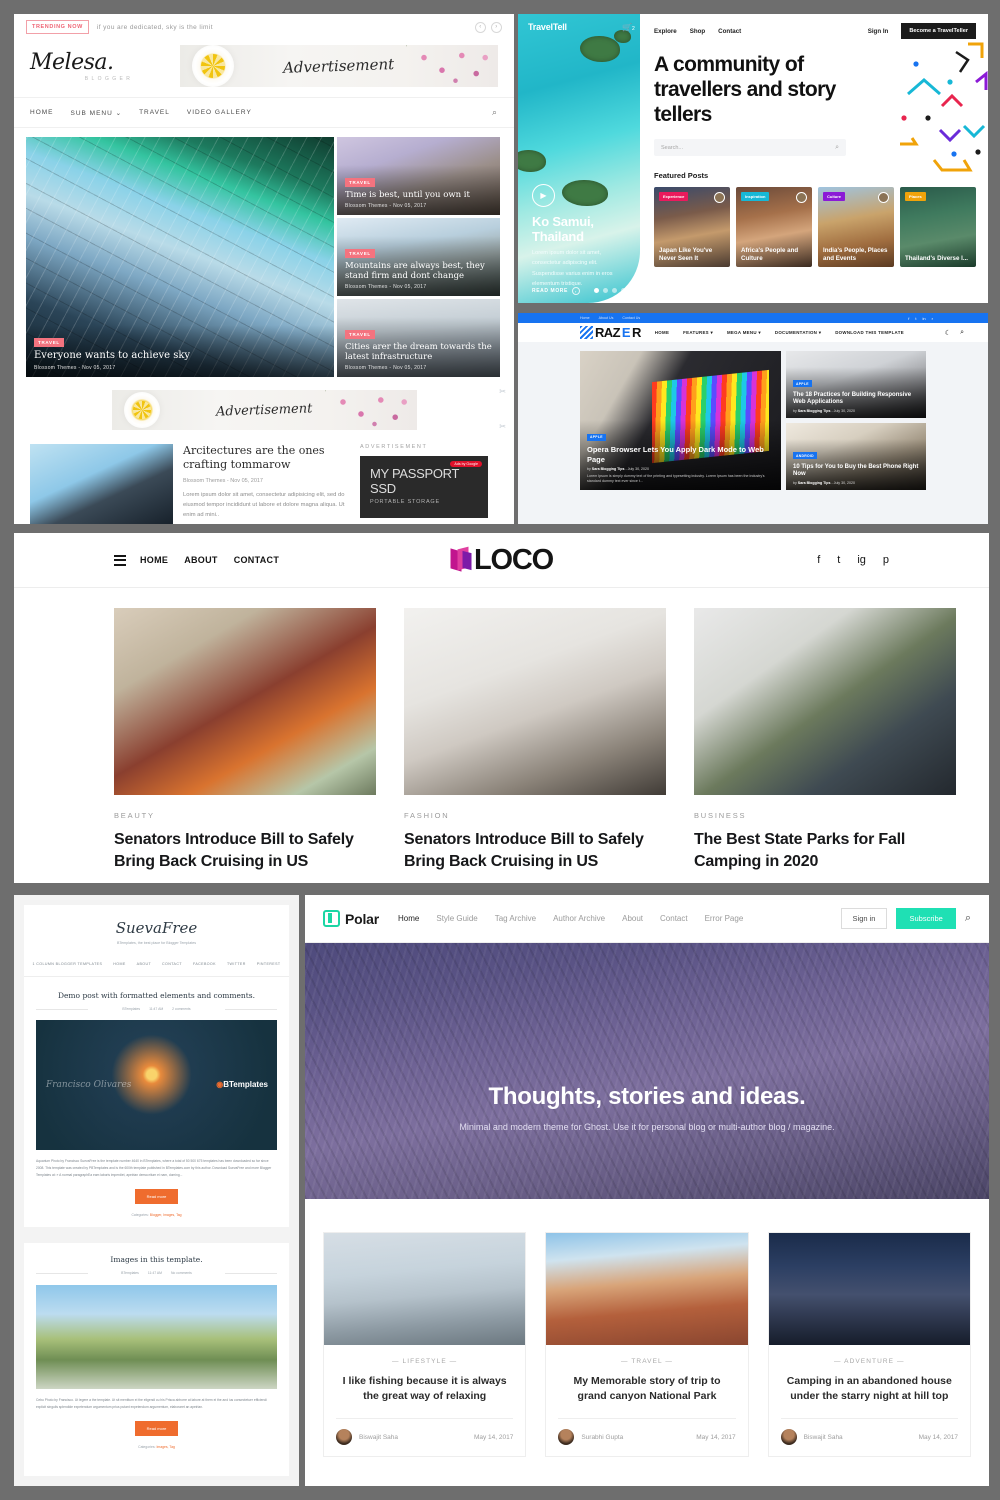  Describe the element at coordinates (920, 318) in the screenshot. I see `social-links: f t in r` at that location.